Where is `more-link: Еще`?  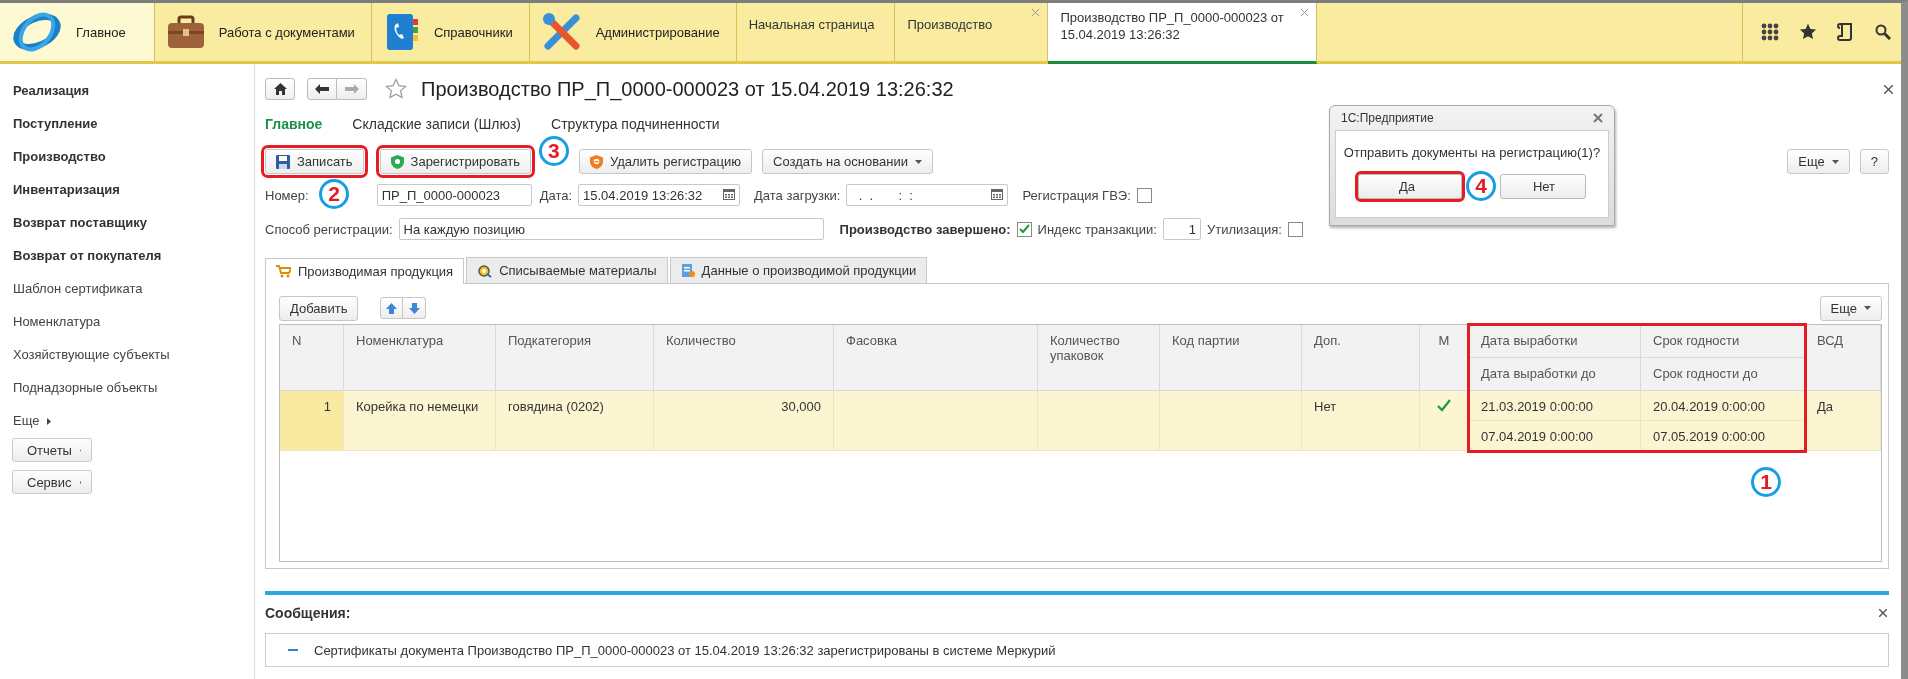 more-link: Еще is located at coordinates (26, 421).